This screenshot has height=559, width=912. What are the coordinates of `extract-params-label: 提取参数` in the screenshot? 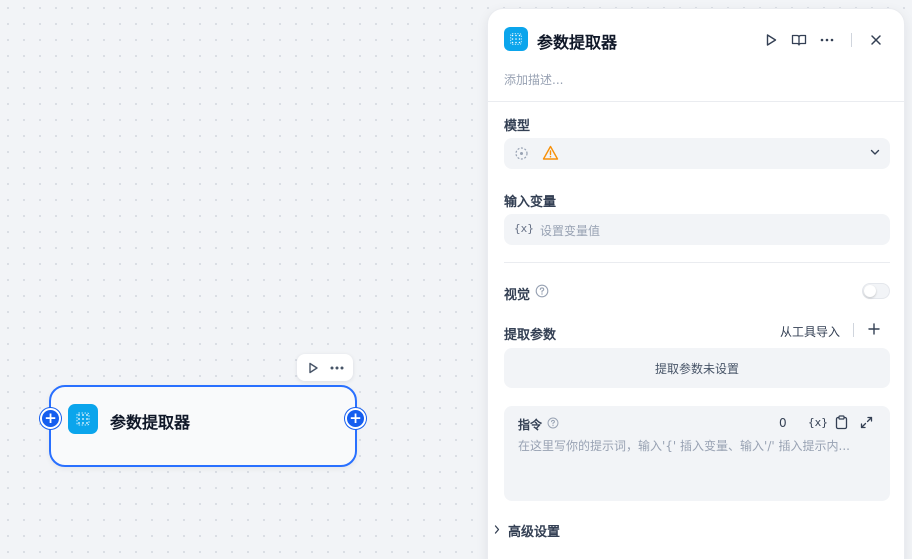 It's located at (530, 335).